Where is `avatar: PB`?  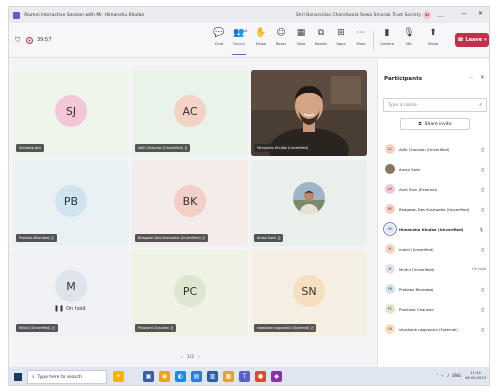 avatar: PB is located at coordinates (71, 201).